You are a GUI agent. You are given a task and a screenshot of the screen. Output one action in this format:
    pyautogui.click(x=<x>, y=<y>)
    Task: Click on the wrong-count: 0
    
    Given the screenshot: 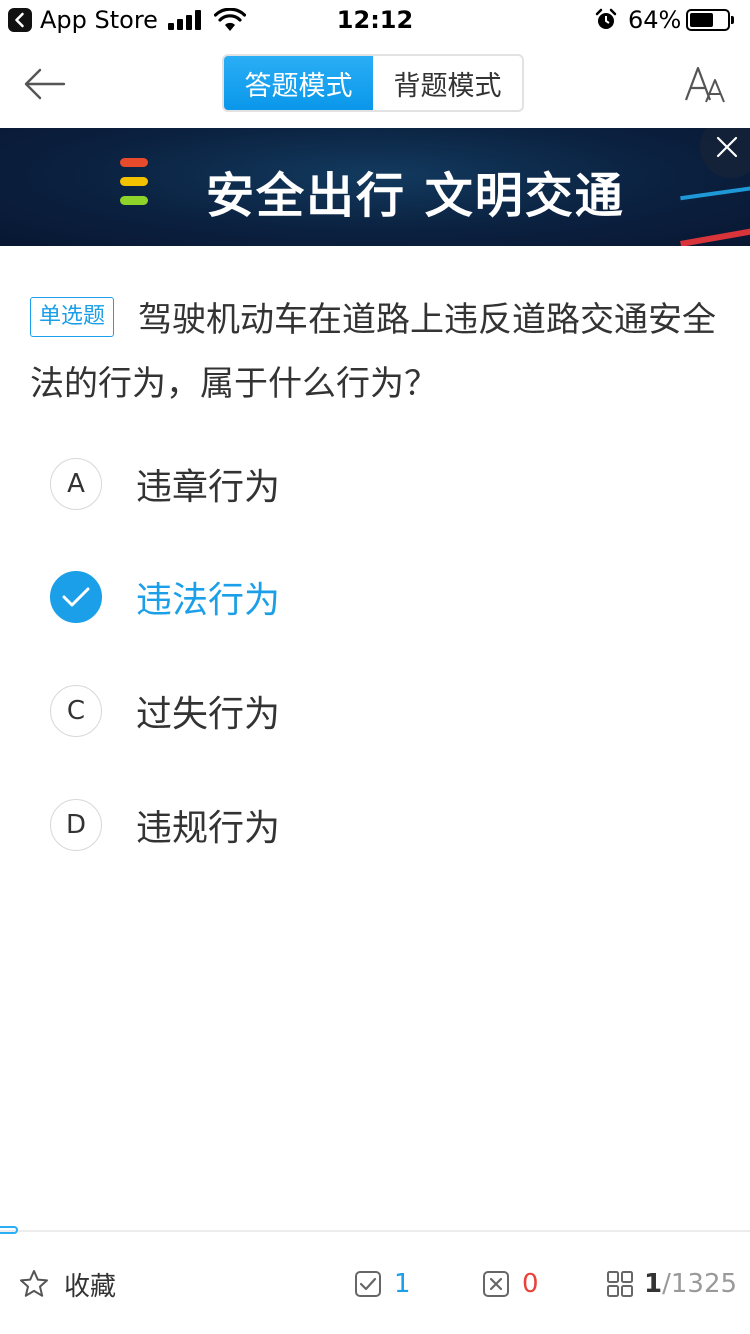 What is the action you would take?
    pyautogui.click(x=530, y=1284)
    